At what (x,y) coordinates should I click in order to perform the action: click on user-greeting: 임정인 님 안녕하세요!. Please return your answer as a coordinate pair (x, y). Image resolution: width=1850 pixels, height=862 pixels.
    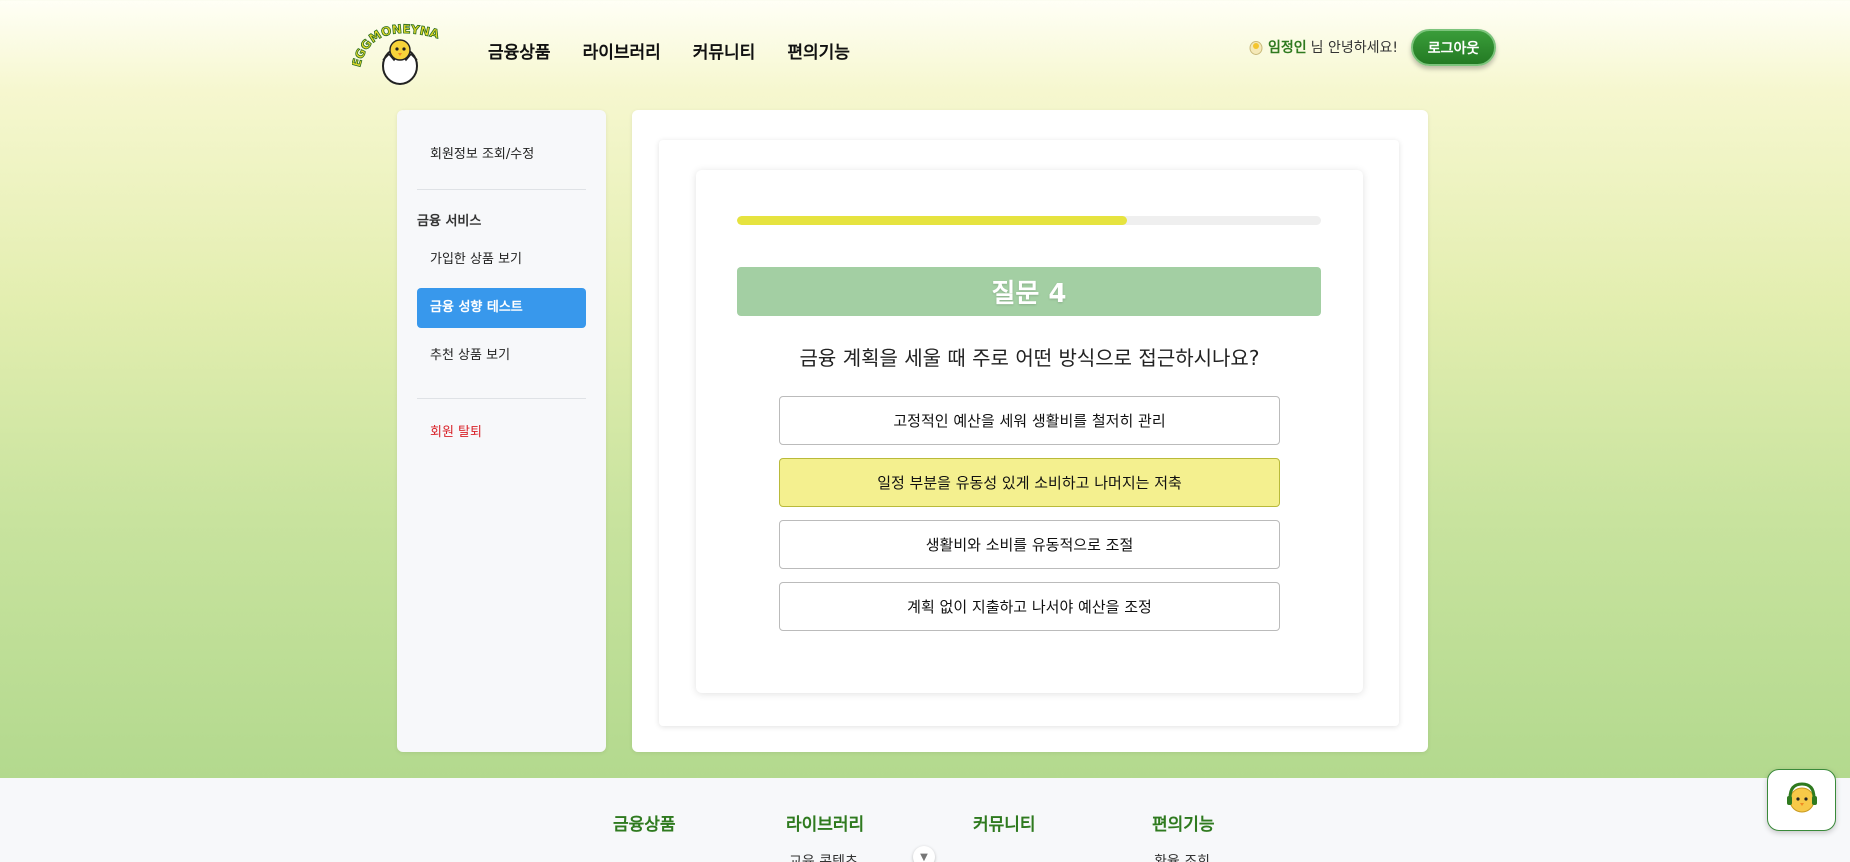
    Looking at the image, I should click on (1323, 47).